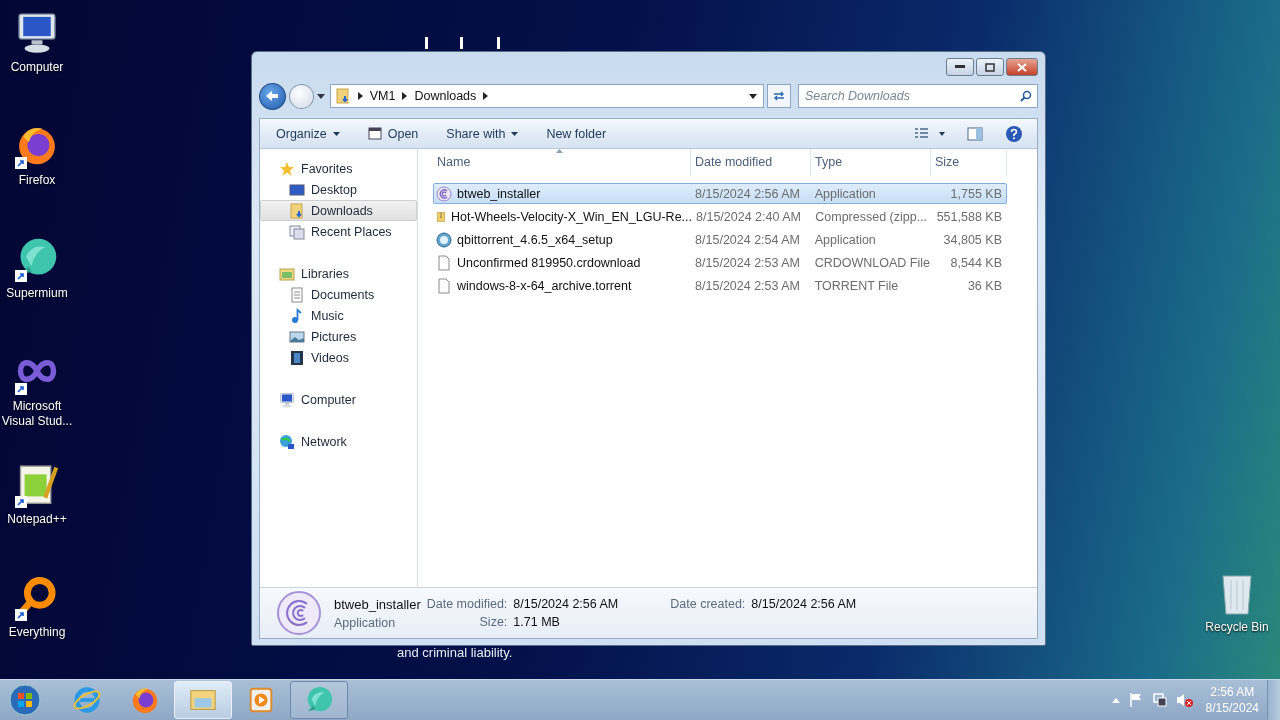 The height and width of the screenshot is (720, 1280). I want to click on table-cell-text: 8,544 KB, so click(976, 262).